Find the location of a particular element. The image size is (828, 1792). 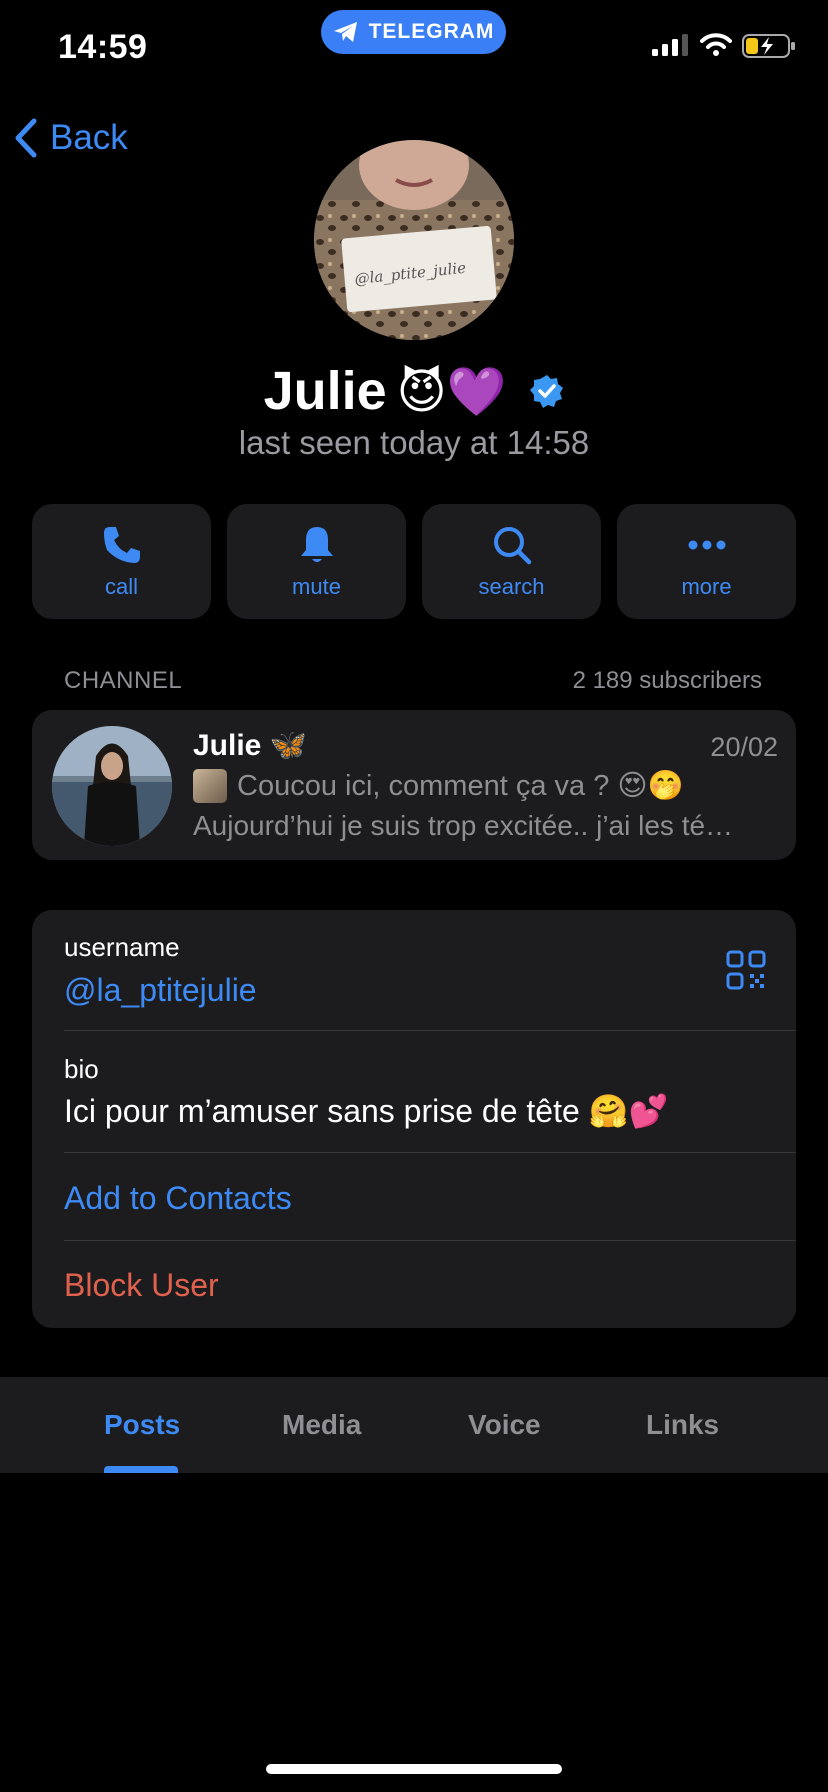

back-label: Back is located at coordinates (89, 137).